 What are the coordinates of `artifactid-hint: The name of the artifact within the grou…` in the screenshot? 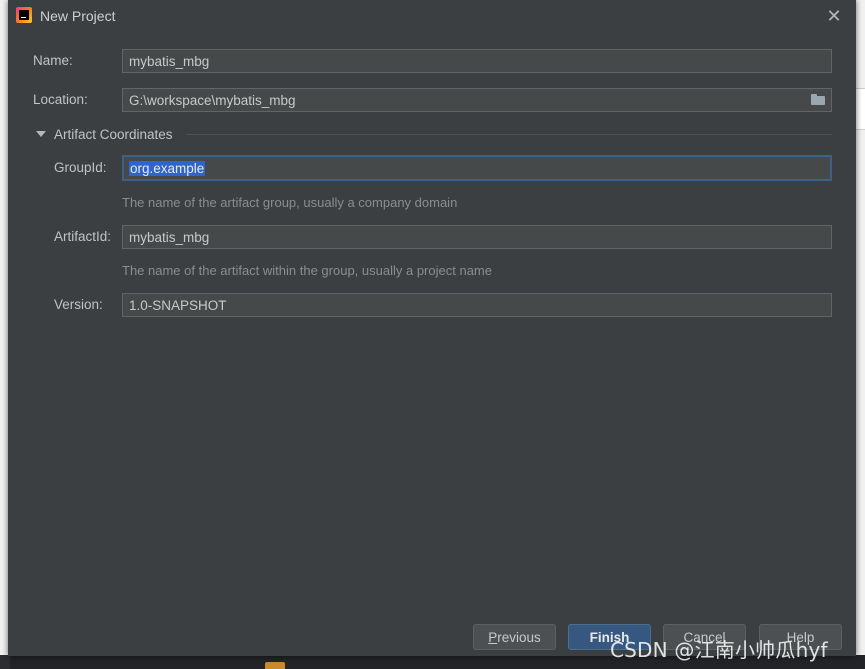 It's located at (307, 270).